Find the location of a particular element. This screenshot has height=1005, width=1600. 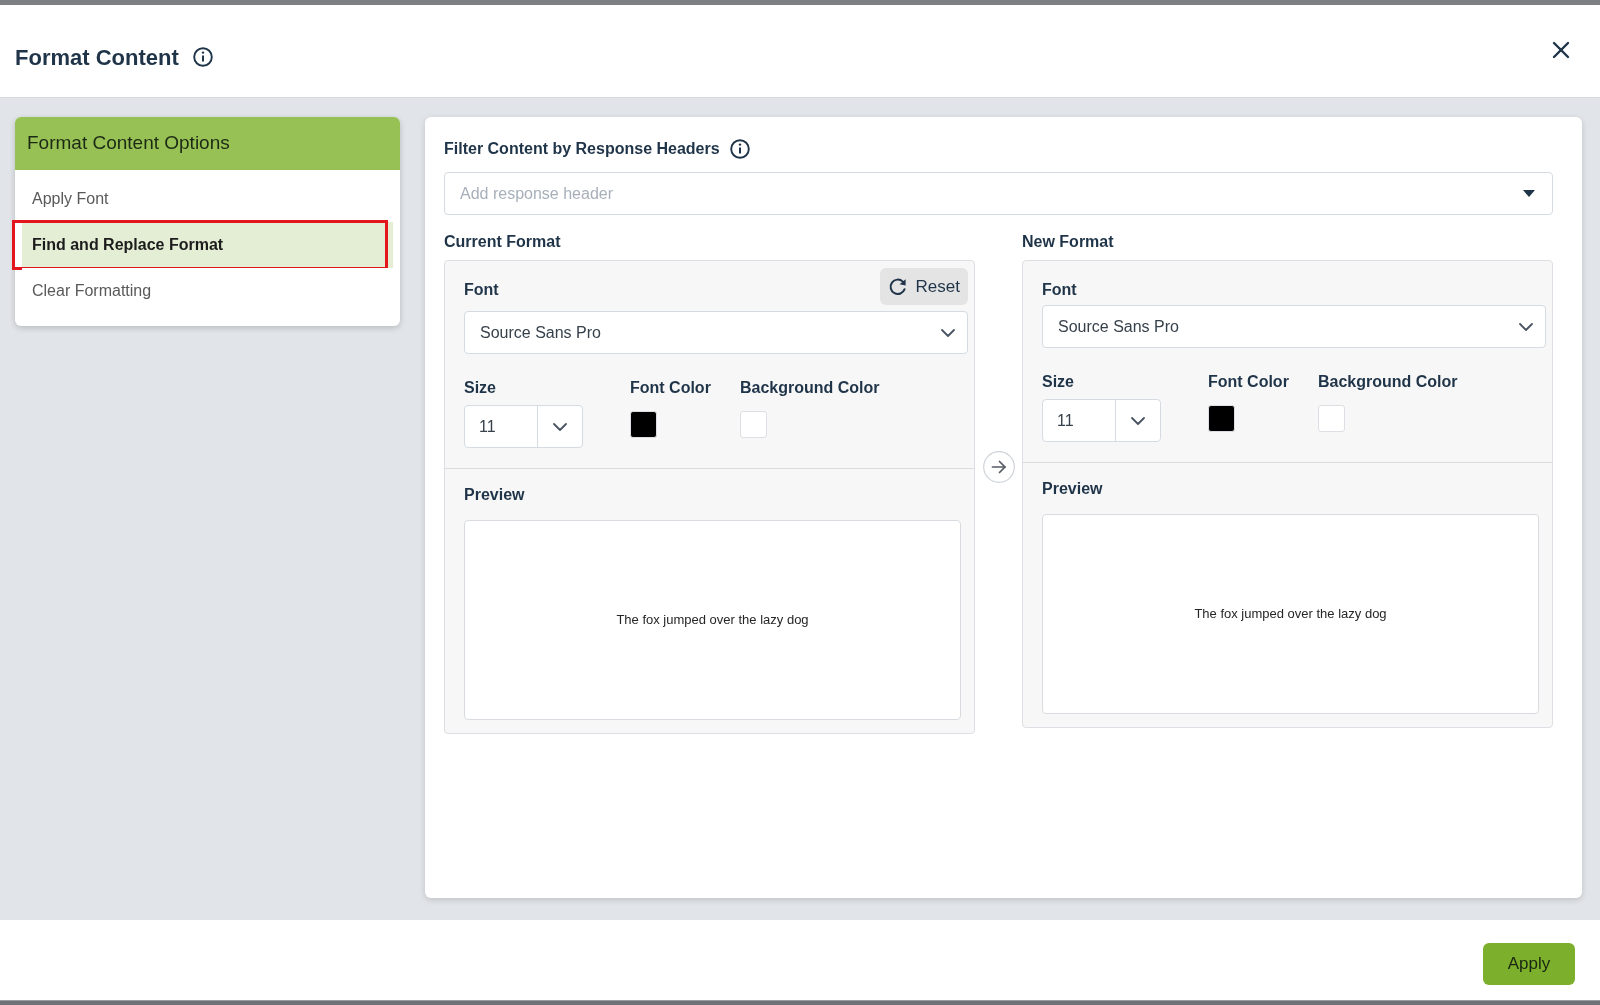

filter-label: Filter Content by Response Headers is located at coordinates (582, 149).